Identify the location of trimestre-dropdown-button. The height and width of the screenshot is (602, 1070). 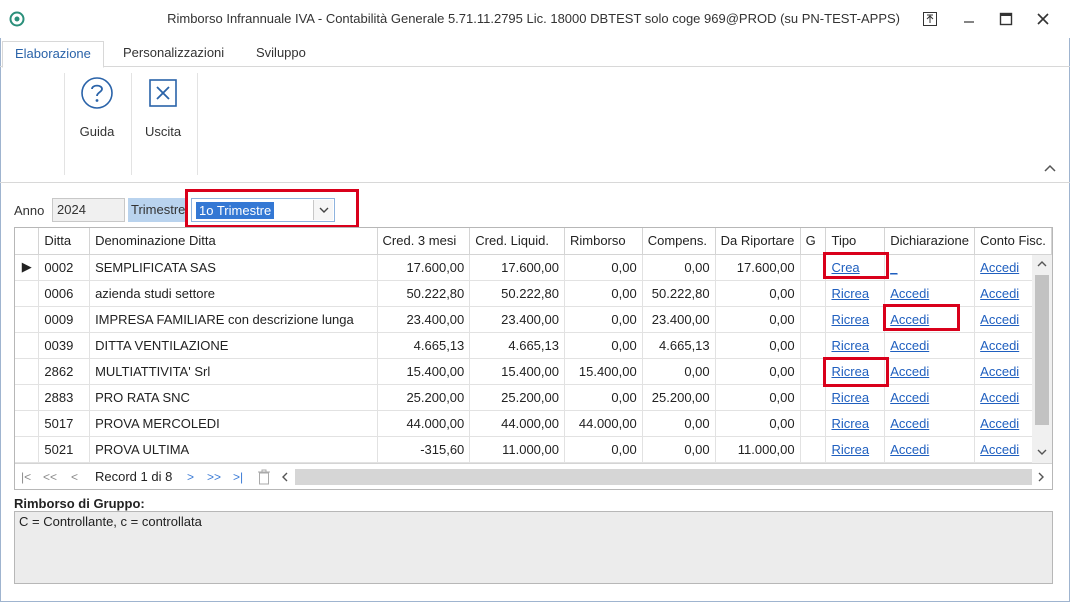
(323, 210).